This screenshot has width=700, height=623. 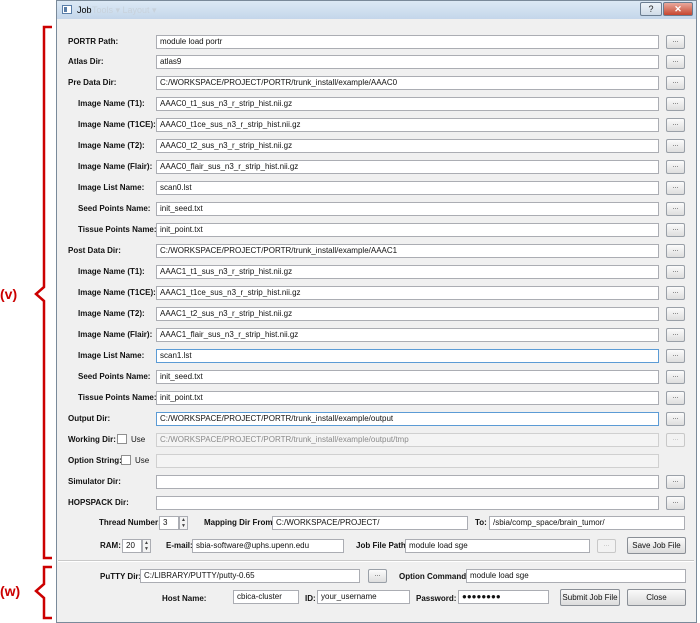 I want to click on atlas-dir-input: atlas9, so click(x=407, y=62).